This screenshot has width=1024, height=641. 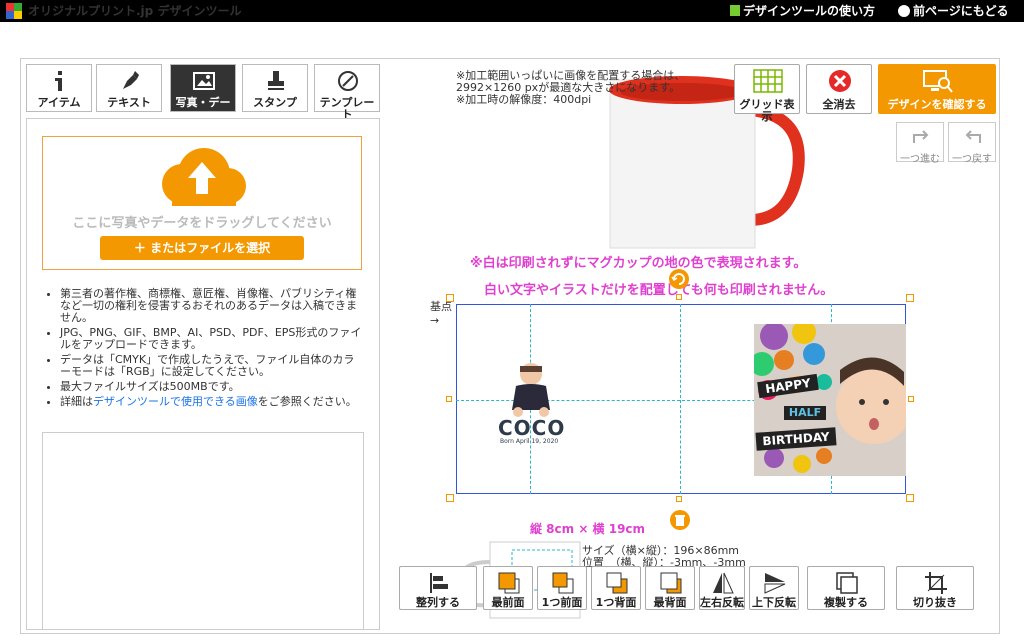 What do you see at coordinates (203, 531) in the screenshot?
I see `uploaded-image-list` at bounding box center [203, 531].